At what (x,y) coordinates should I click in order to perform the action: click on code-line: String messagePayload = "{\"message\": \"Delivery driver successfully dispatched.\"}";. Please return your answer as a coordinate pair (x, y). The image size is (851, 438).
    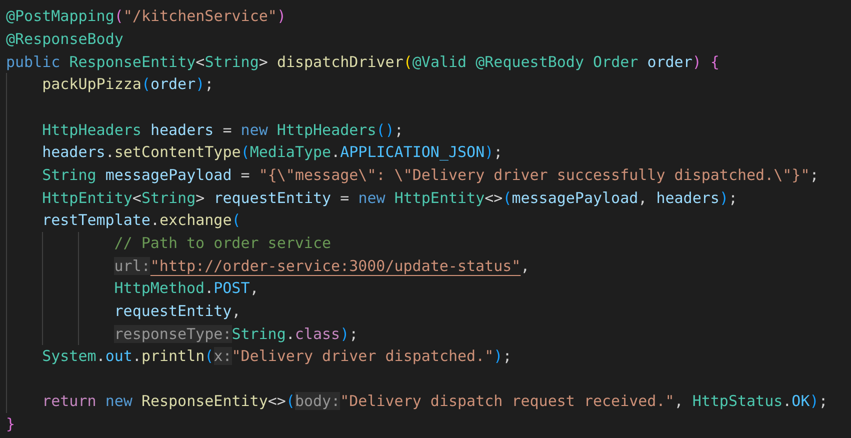
    Looking at the image, I should click on (430, 174).